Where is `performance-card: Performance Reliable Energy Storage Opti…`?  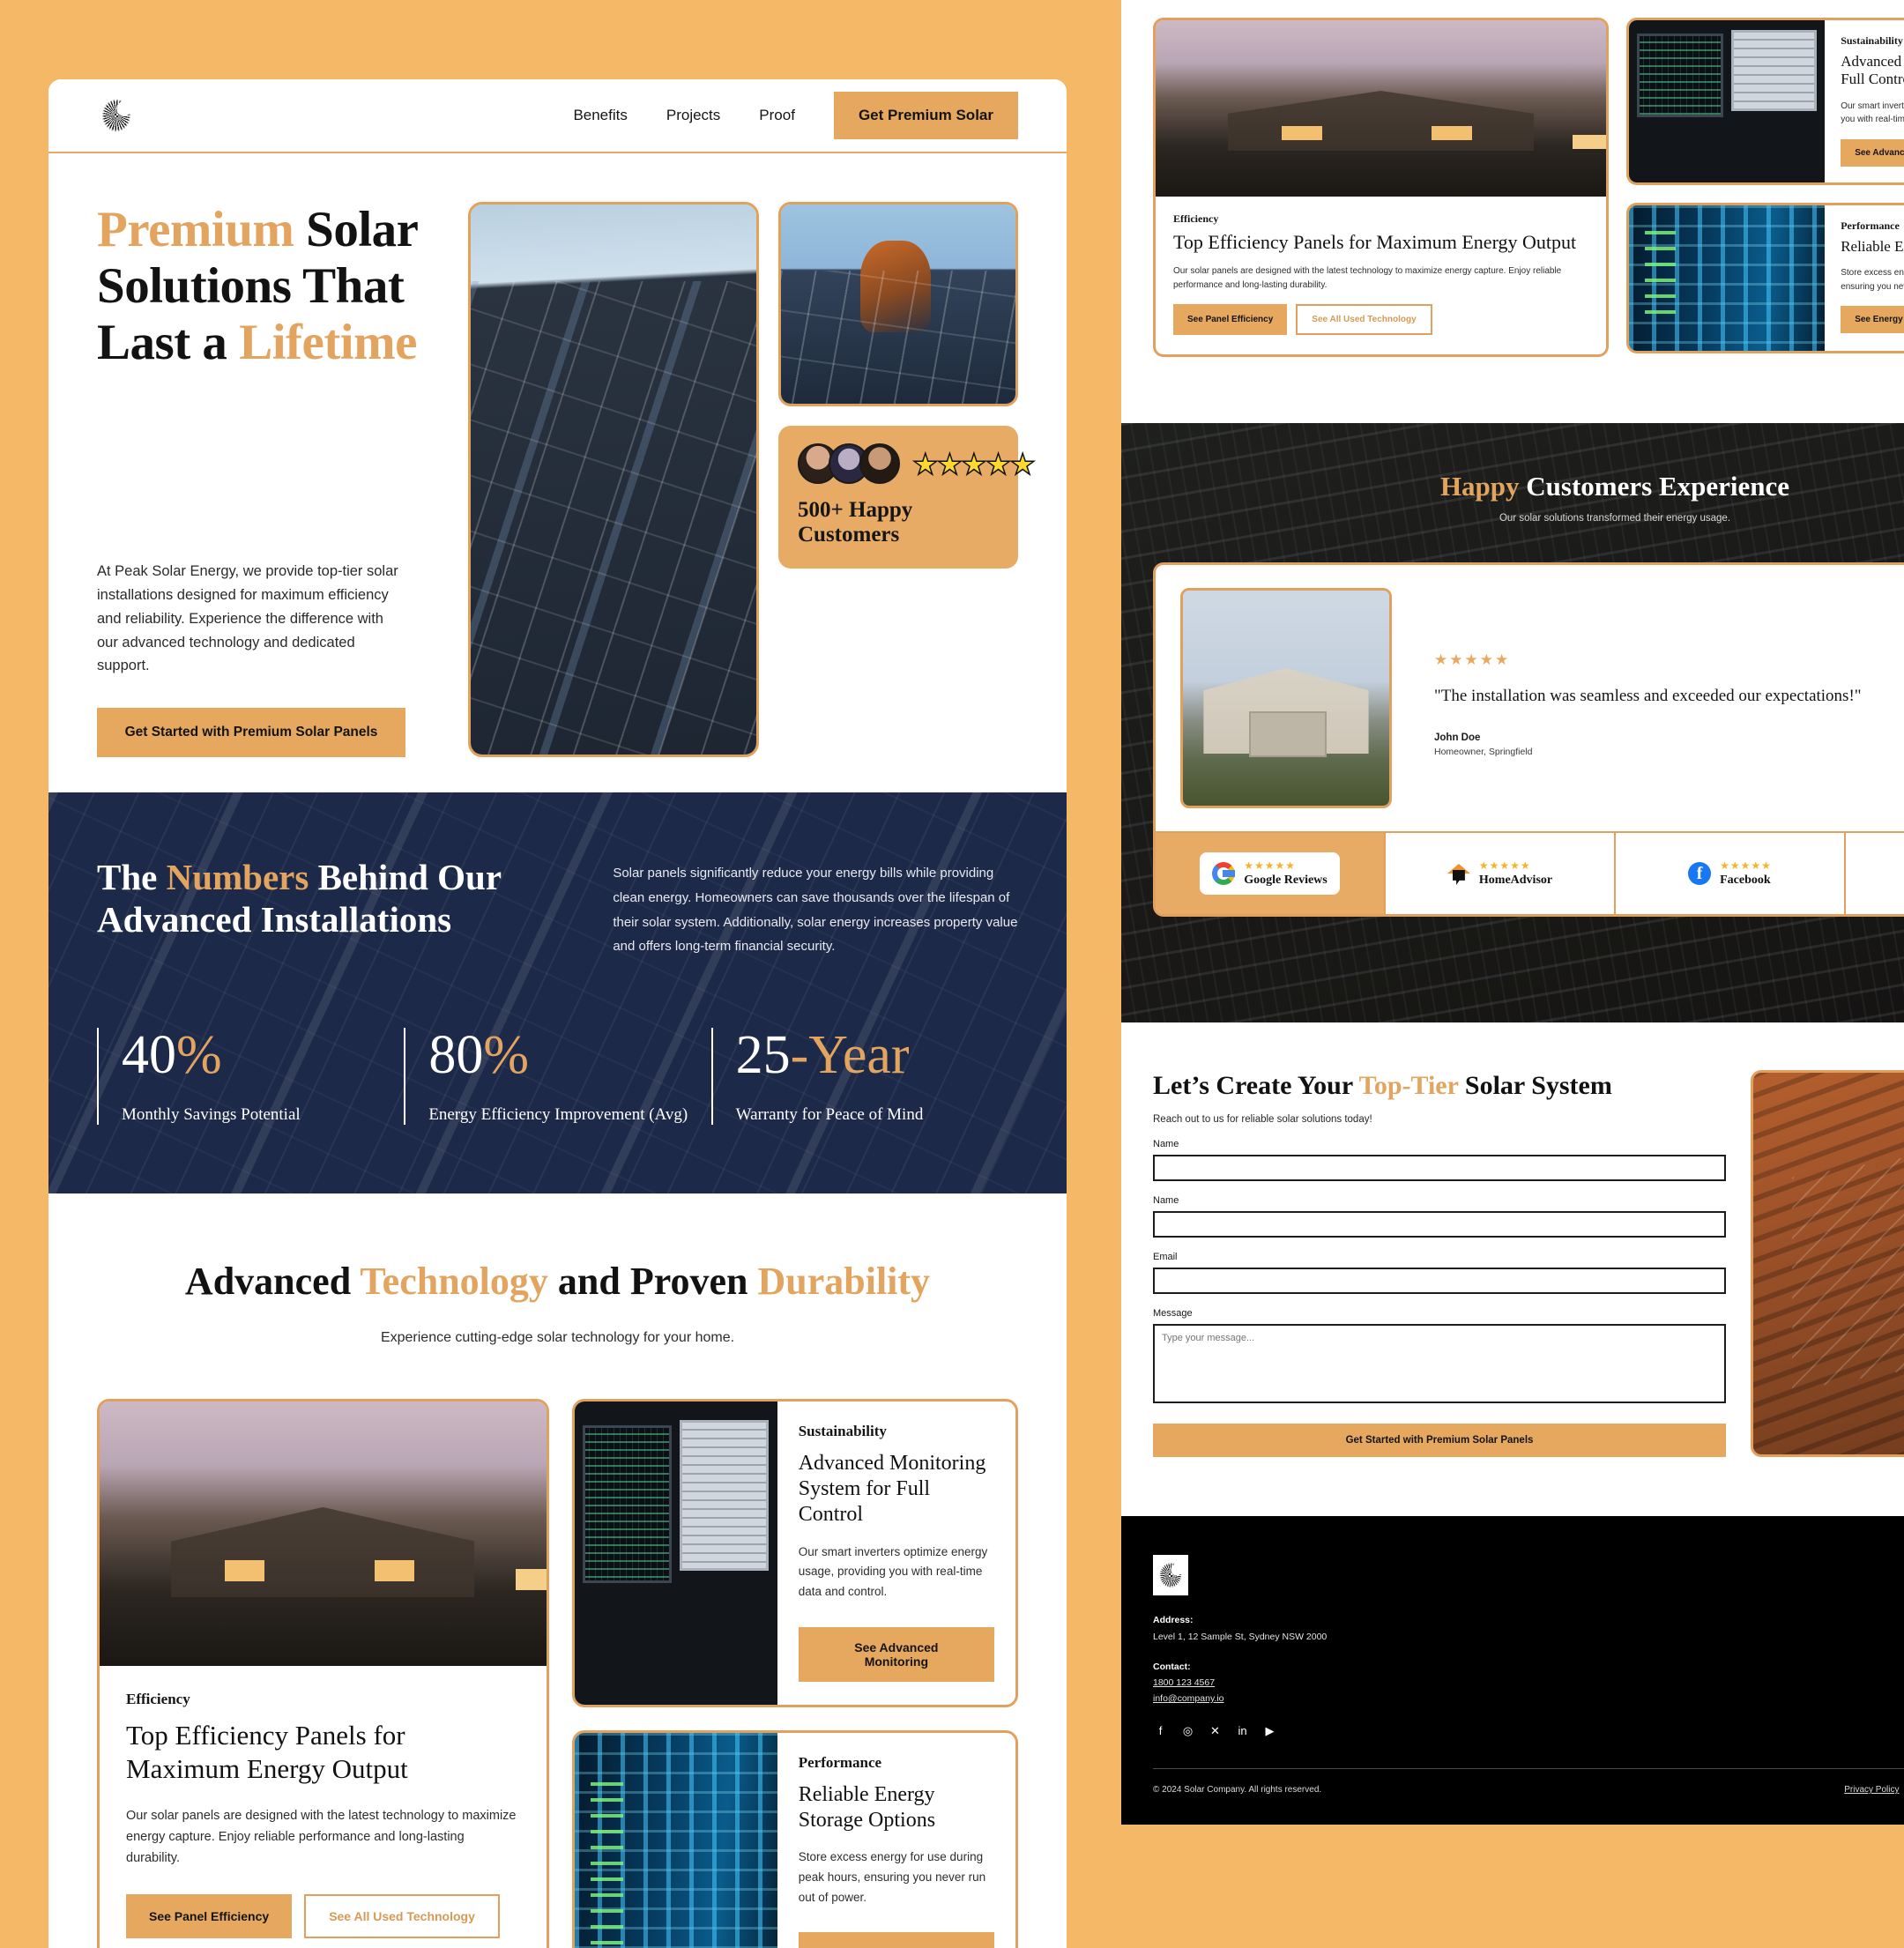
performance-card: Performance Reliable Energy Storage Opti… is located at coordinates (794, 1838).